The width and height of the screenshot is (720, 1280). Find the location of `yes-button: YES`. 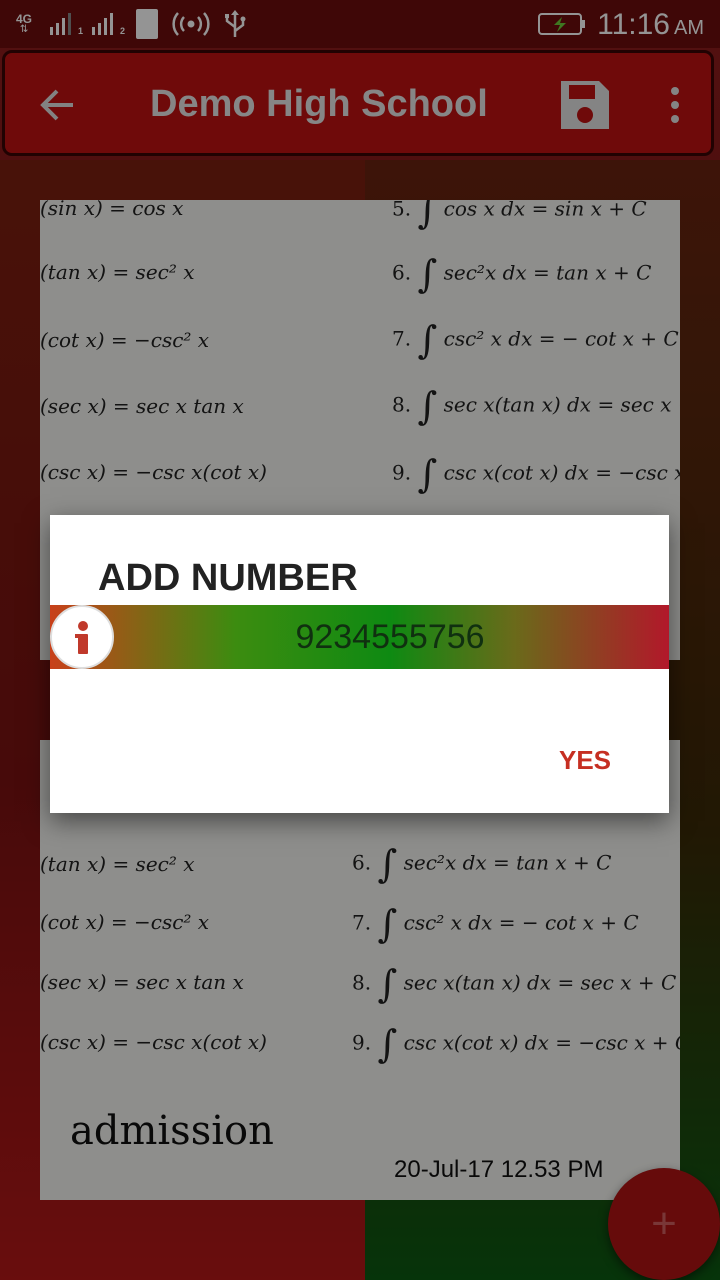

yes-button: YES is located at coordinates (585, 760).